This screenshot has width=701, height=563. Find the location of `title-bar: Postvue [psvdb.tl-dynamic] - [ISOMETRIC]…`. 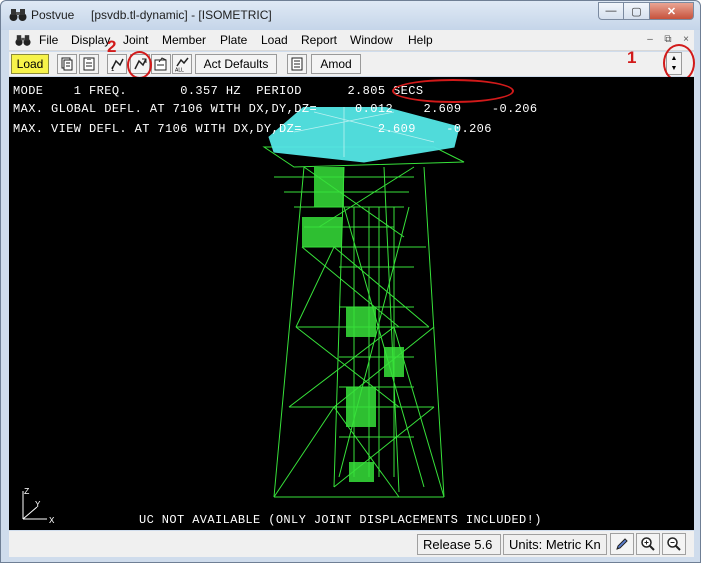

title-bar: Postvue [psvdb.tl-dynamic] - [ISOMETRIC]… is located at coordinates (350, 15).